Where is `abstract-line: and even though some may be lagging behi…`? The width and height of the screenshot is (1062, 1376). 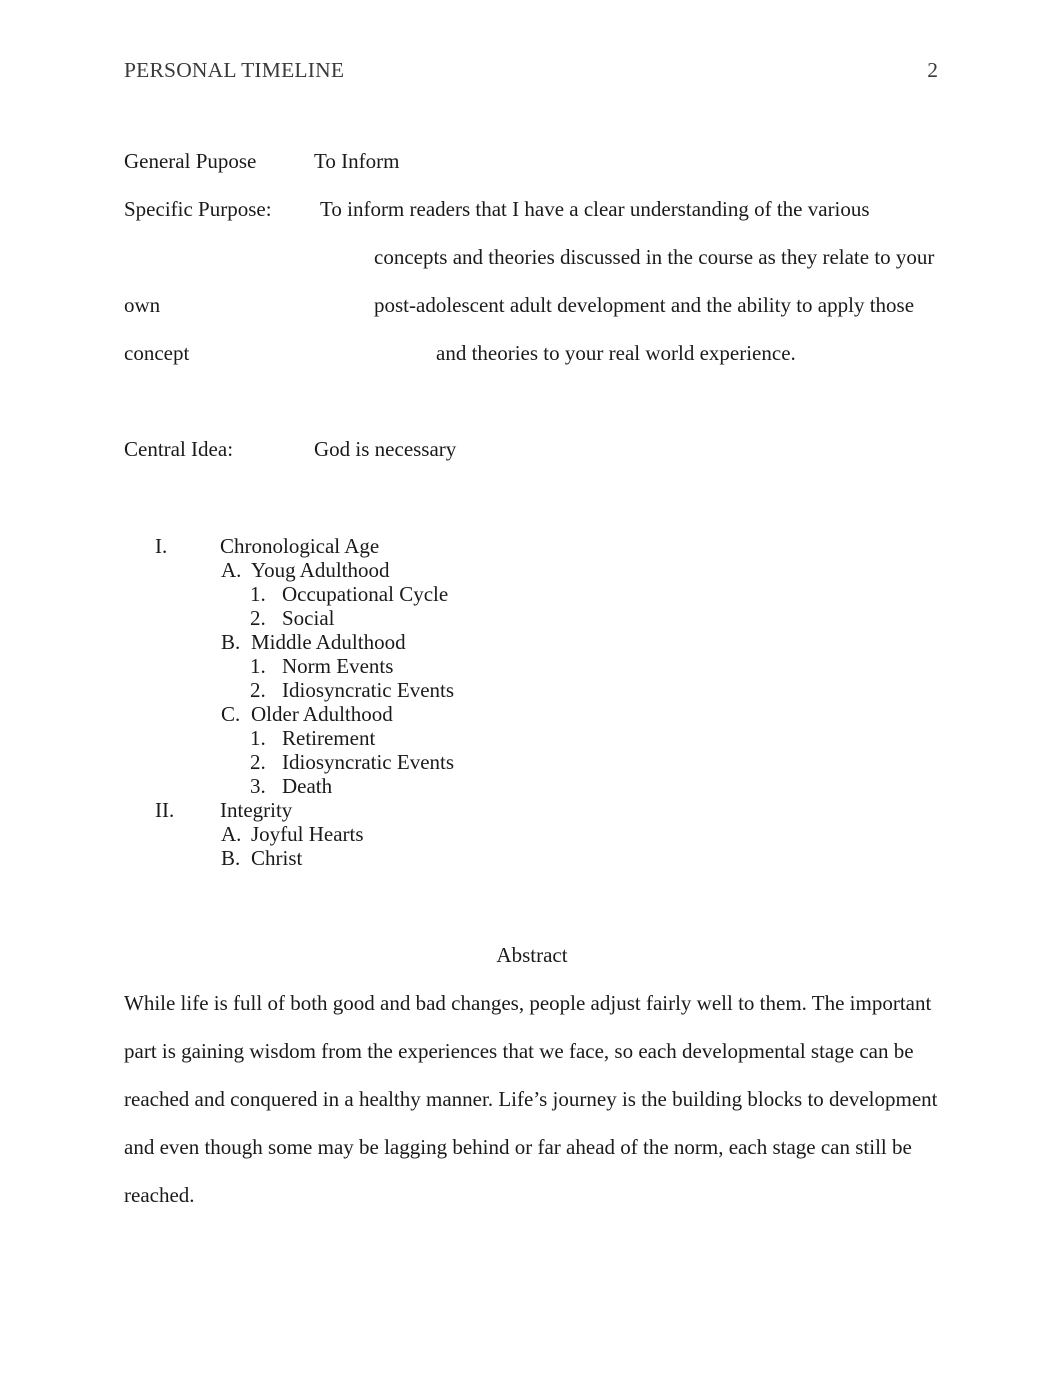 abstract-line: and even though some may be lagging behi… is located at coordinates (518, 1147).